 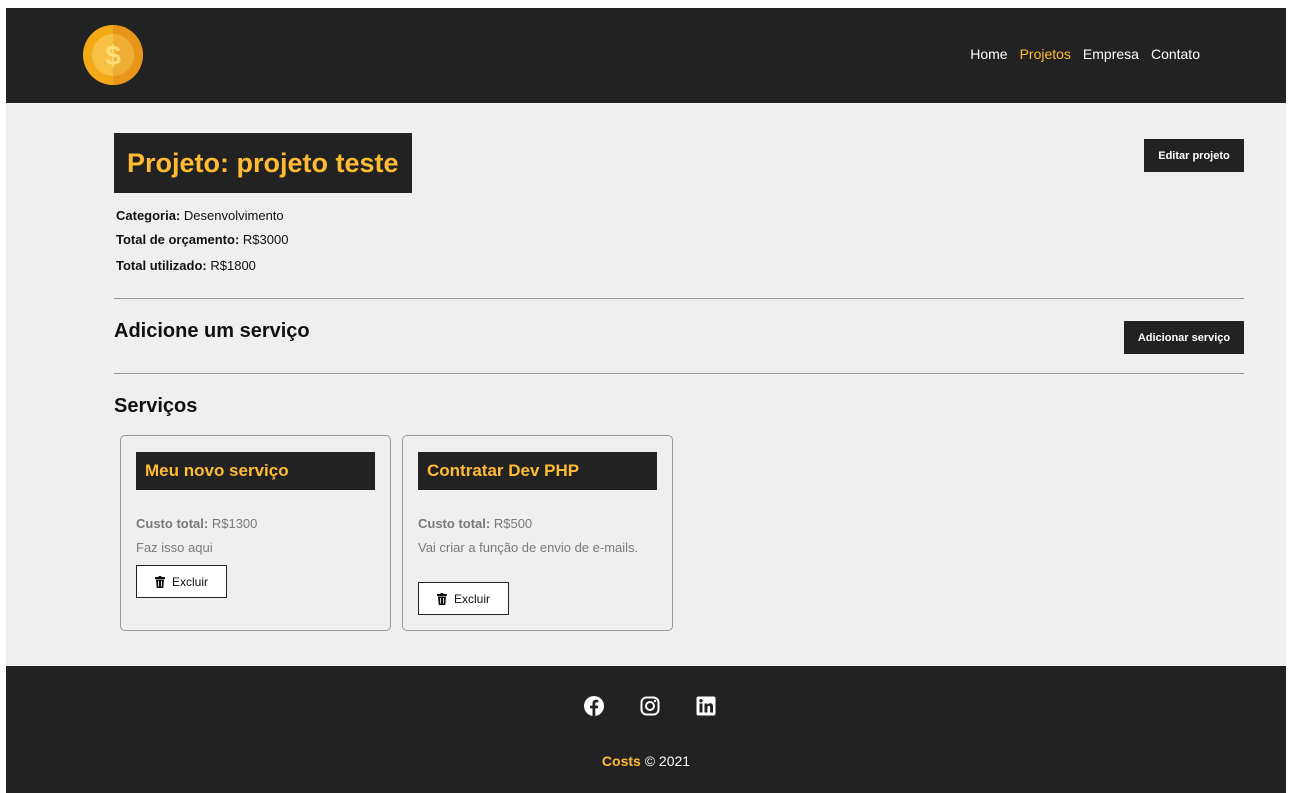 I want to click on service-description: Vai criar a função de envio de e-mails., so click(x=528, y=547).